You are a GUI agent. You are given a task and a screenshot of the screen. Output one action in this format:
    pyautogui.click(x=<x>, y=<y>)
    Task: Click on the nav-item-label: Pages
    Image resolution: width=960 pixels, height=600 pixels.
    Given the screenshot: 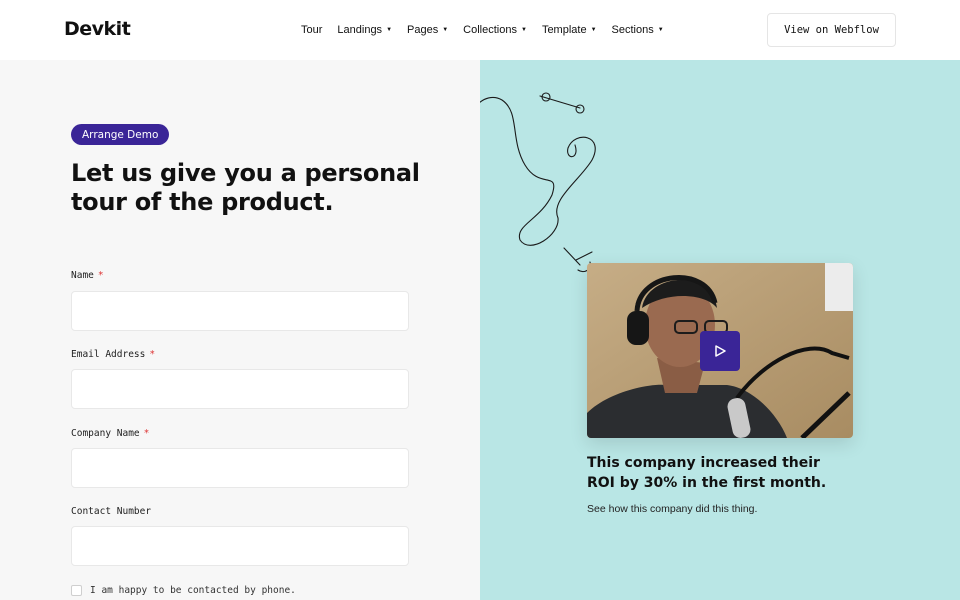 What is the action you would take?
    pyautogui.click(x=423, y=30)
    